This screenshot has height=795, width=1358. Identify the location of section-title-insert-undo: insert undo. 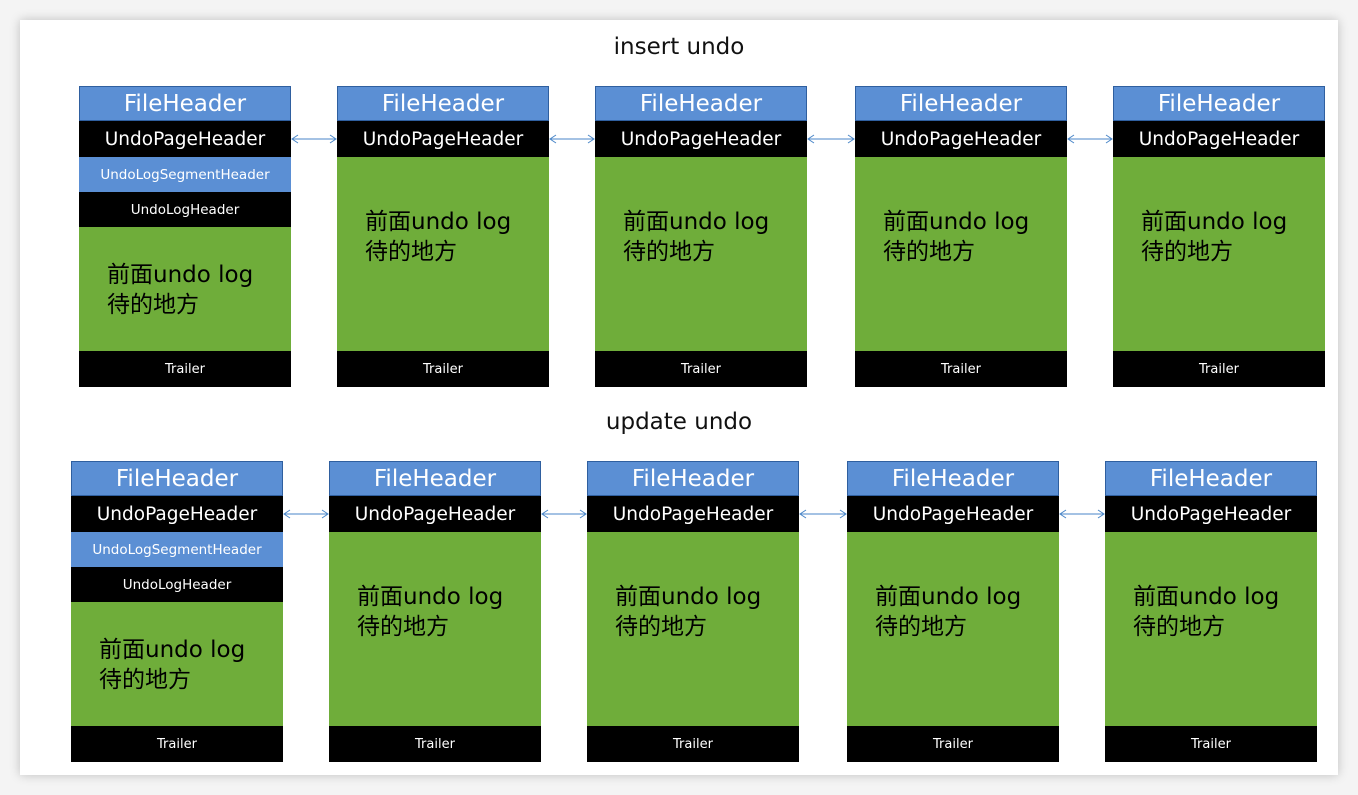
(679, 47).